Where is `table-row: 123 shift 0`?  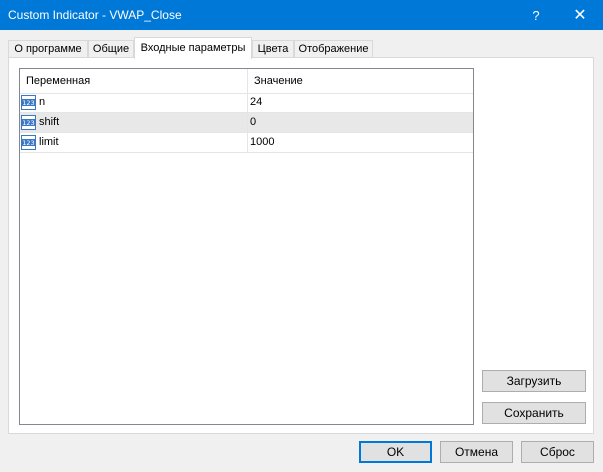 table-row: 123 shift 0 is located at coordinates (246, 123).